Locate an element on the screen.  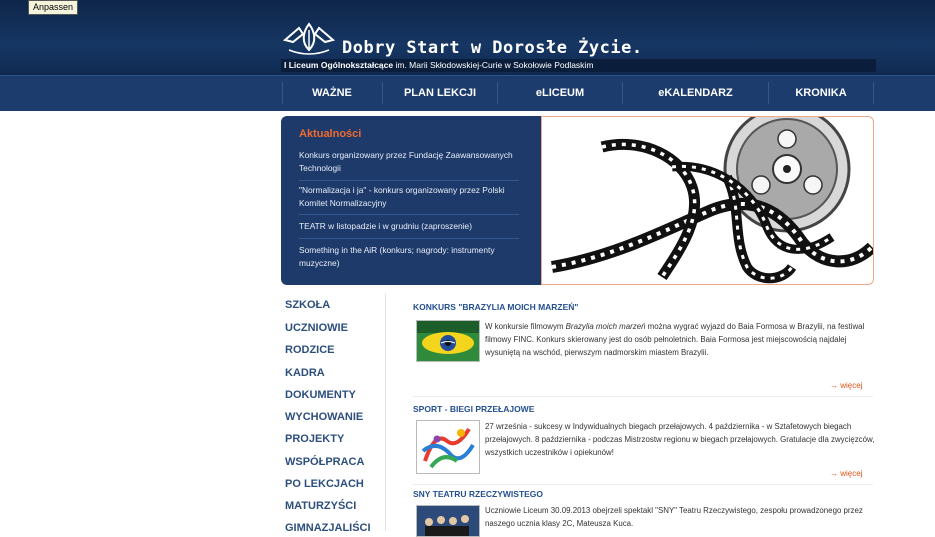
film-reel-banner is located at coordinates (707, 200).